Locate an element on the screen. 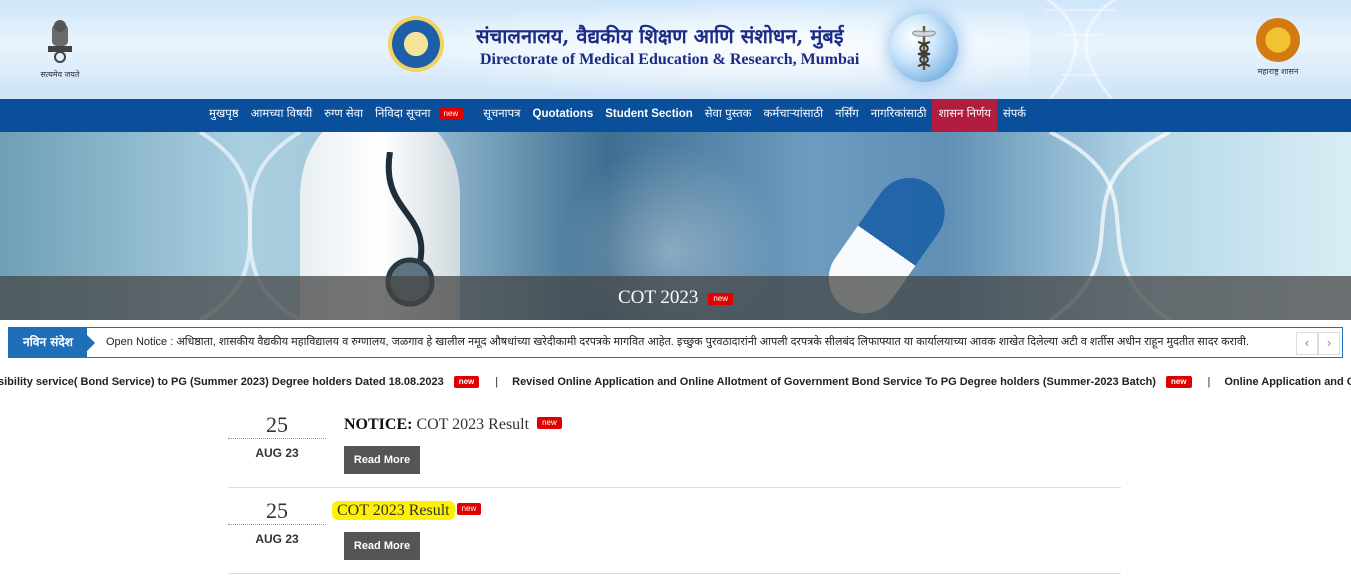  maharashtra-seal-icon is located at coordinates (1278, 40).